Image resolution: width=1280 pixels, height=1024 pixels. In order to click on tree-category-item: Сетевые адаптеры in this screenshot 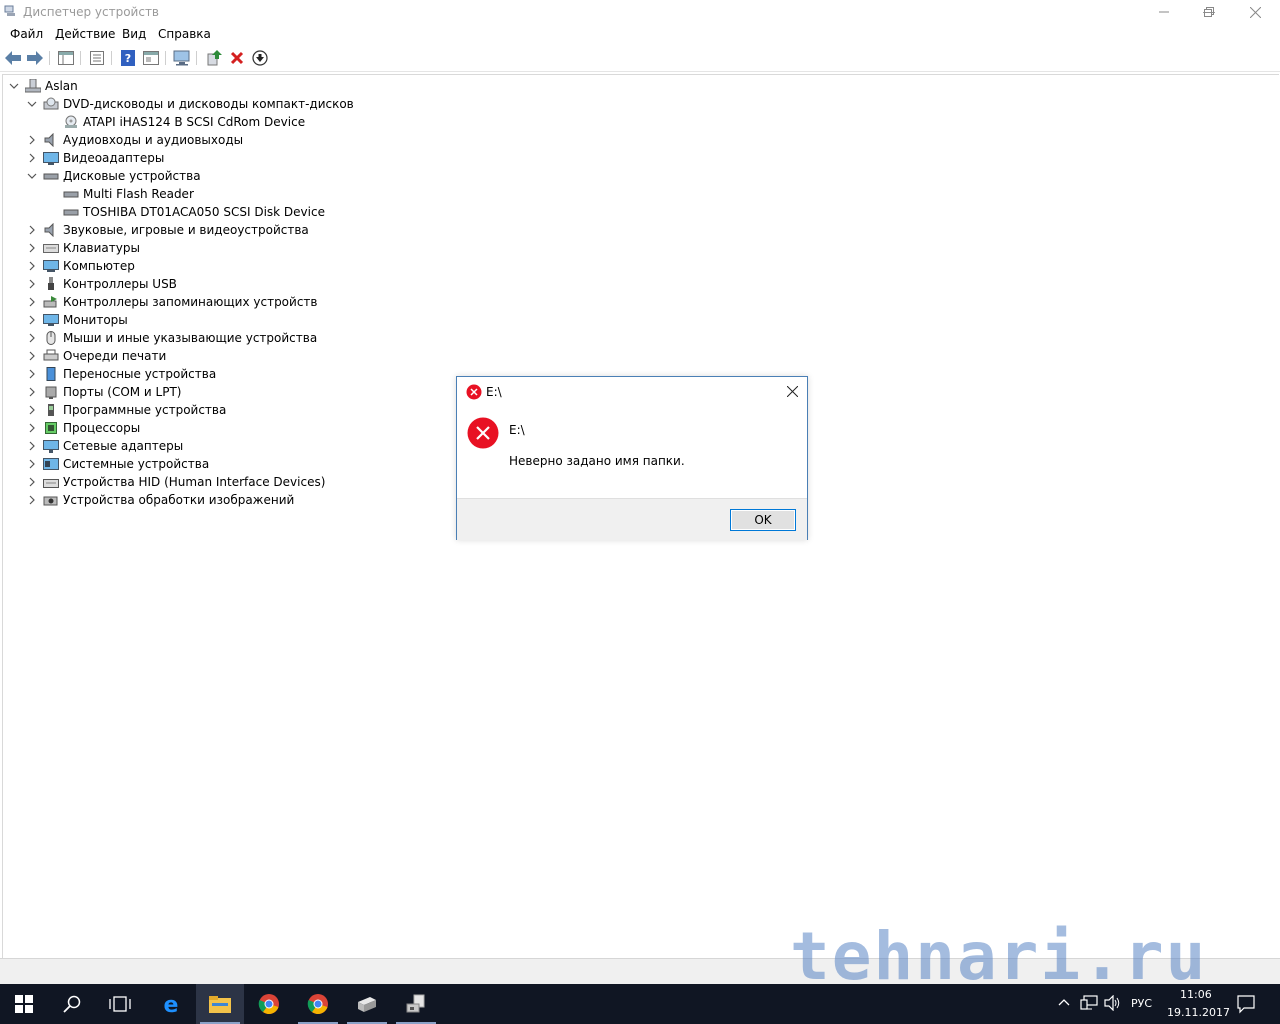, I will do `click(213, 446)`.